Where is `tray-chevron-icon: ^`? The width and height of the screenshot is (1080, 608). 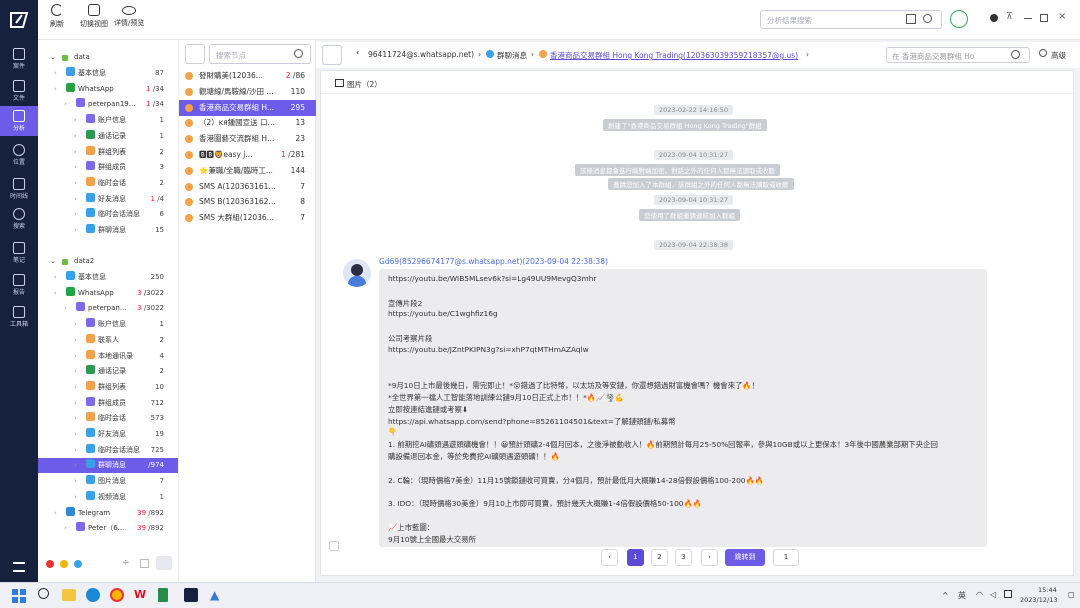 tray-chevron-icon: ^ is located at coordinates (945, 595).